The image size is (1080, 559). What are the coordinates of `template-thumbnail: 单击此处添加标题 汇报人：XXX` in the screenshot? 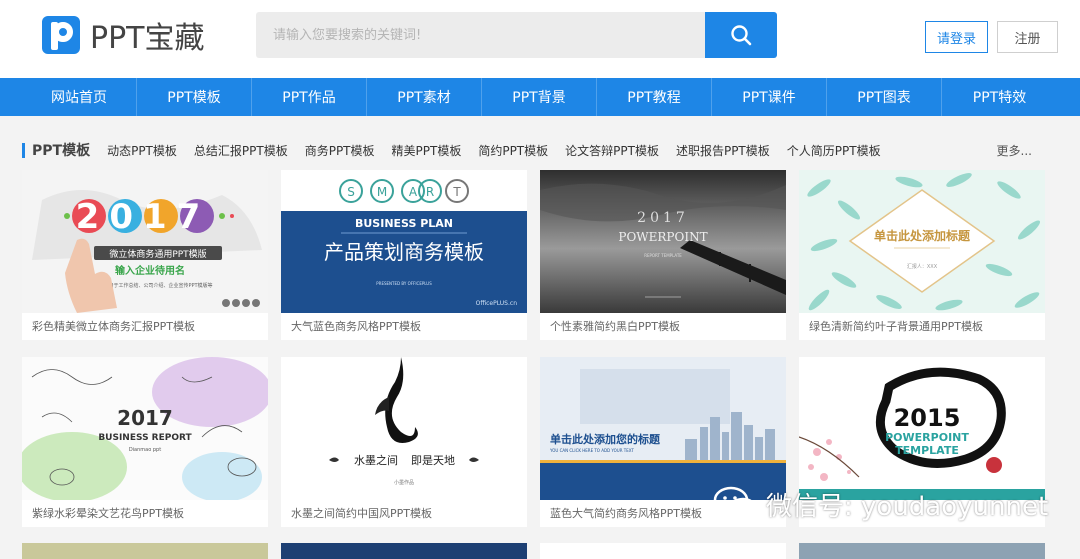 It's located at (922, 241).